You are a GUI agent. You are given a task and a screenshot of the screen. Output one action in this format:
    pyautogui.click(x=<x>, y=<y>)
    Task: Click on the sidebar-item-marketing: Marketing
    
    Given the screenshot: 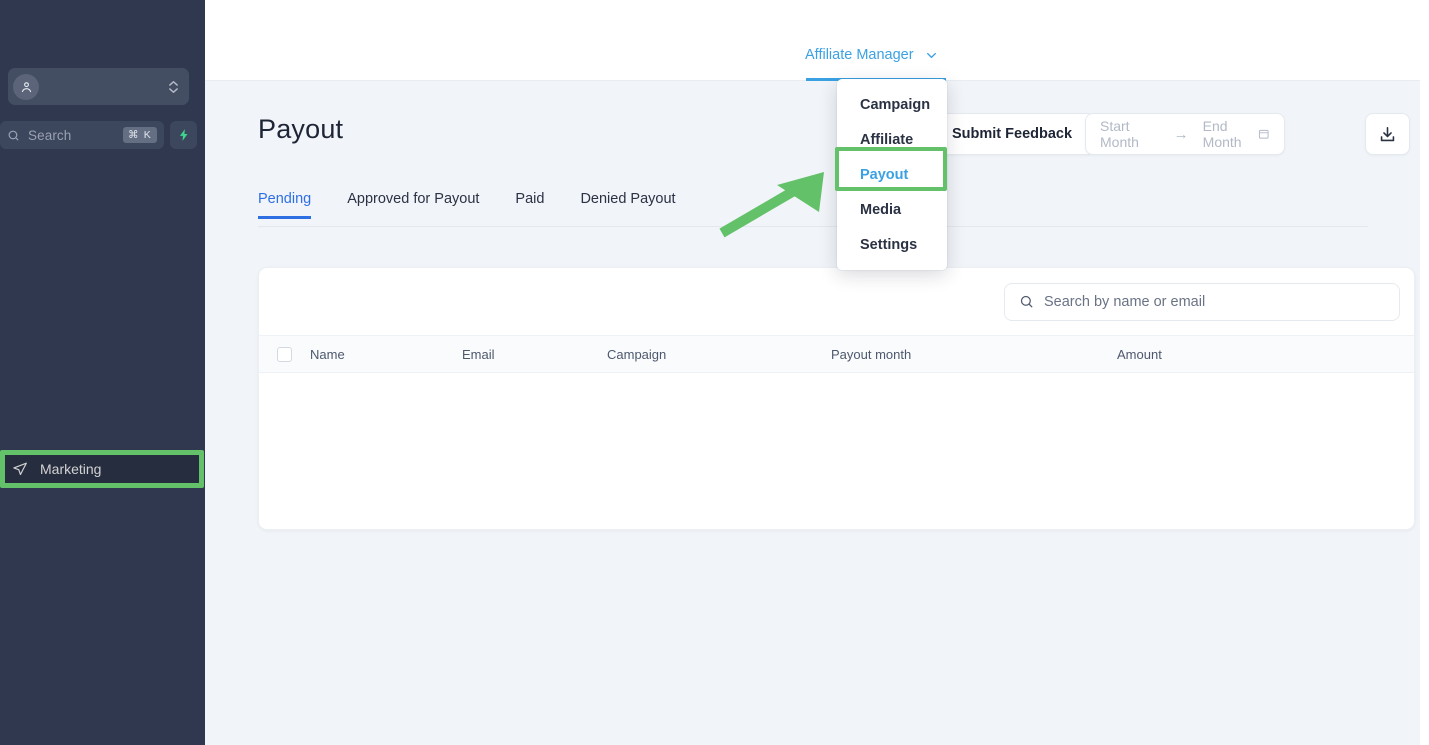 What is the action you would take?
    pyautogui.click(x=101, y=469)
    